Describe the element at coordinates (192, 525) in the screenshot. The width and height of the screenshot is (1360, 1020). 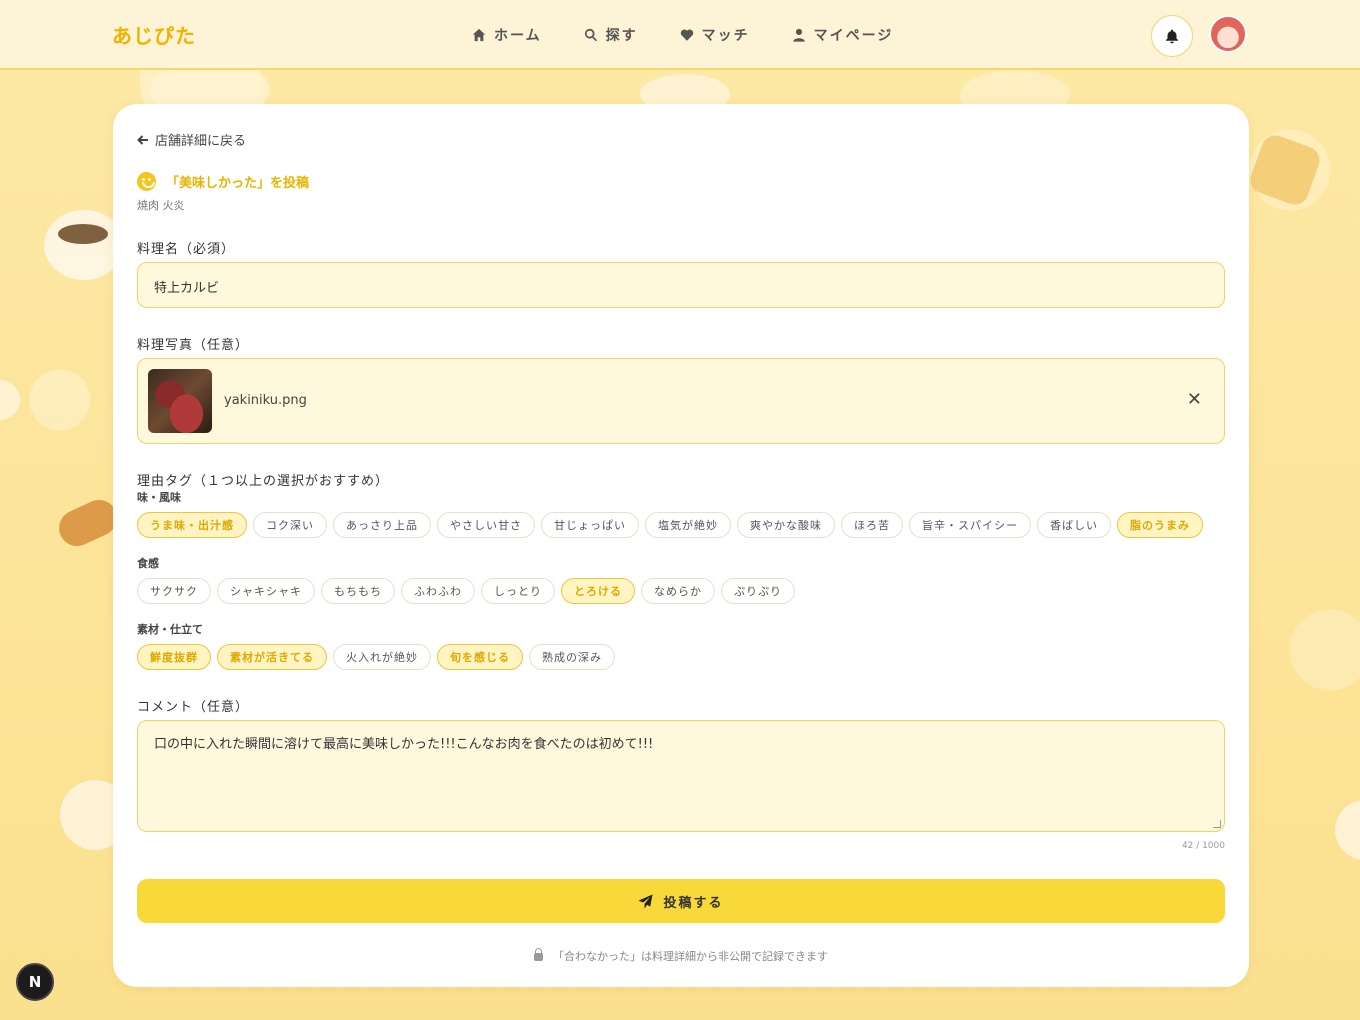
I see `tag-chip: うま味・出汁感` at that location.